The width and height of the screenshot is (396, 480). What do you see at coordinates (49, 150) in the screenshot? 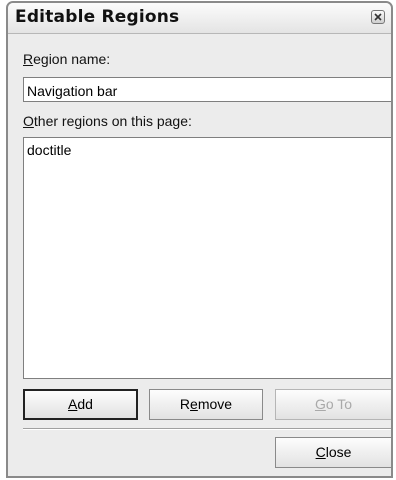
I see `list-item: doctitle` at bounding box center [49, 150].